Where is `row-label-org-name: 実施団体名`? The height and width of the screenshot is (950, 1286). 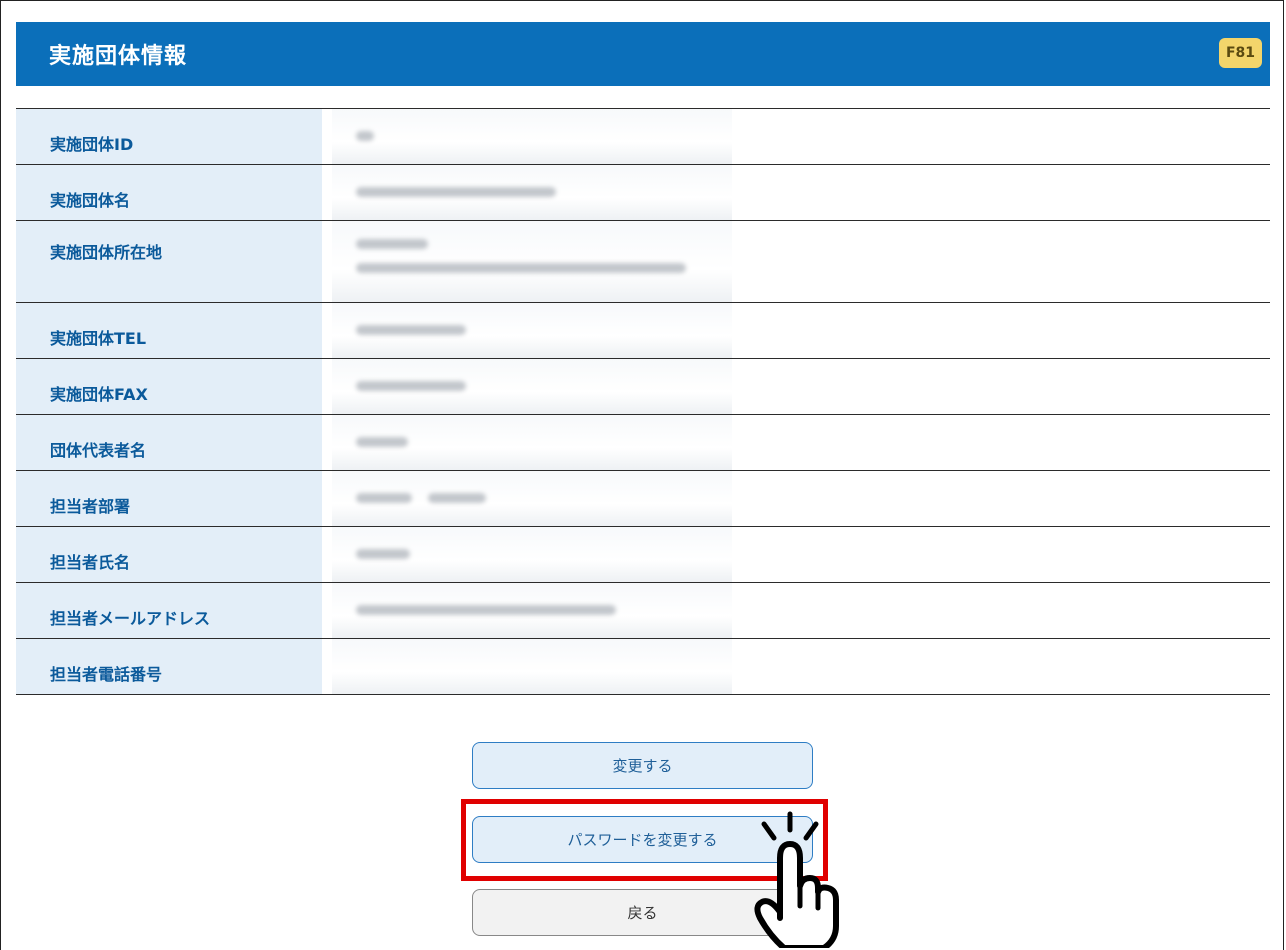
row-label-org-name: 実施団体名 is located at coordinates (169, 192).